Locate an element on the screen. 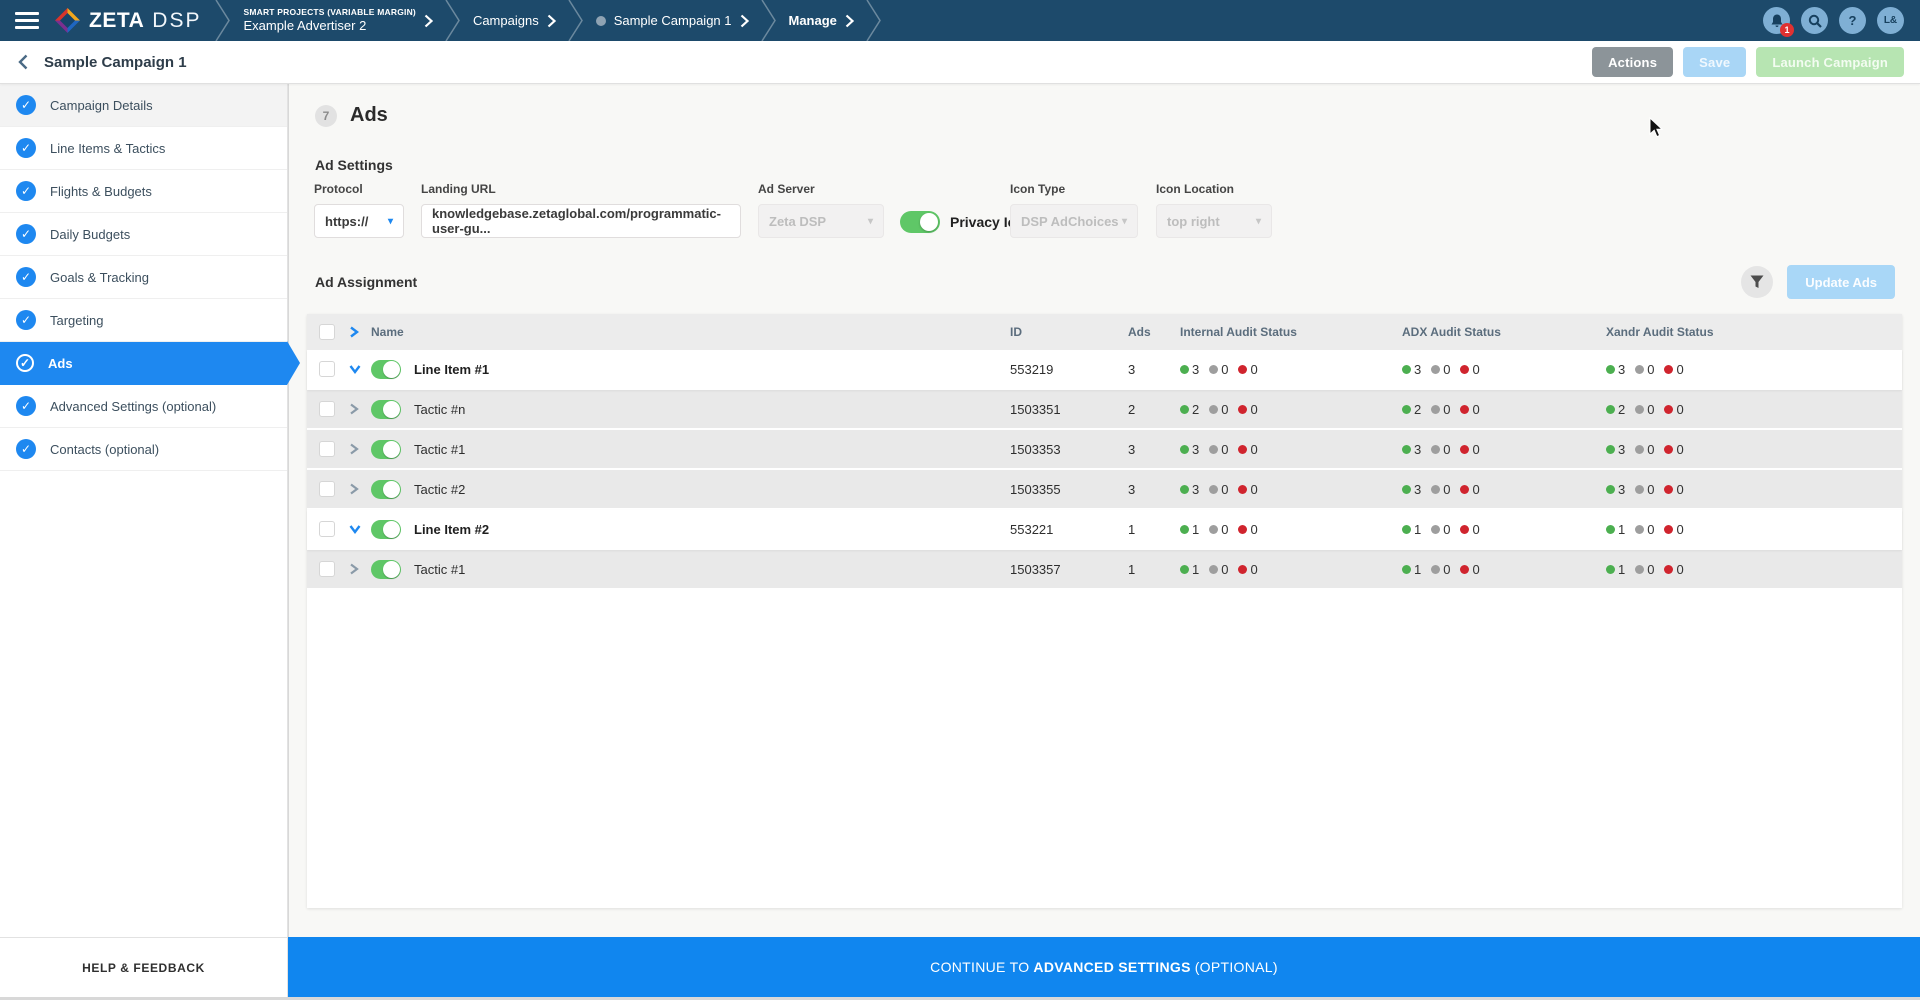 Image resolution: width=1920 pixels, height=1000 pixels. filter-button is located at coordinates (1757, 282).